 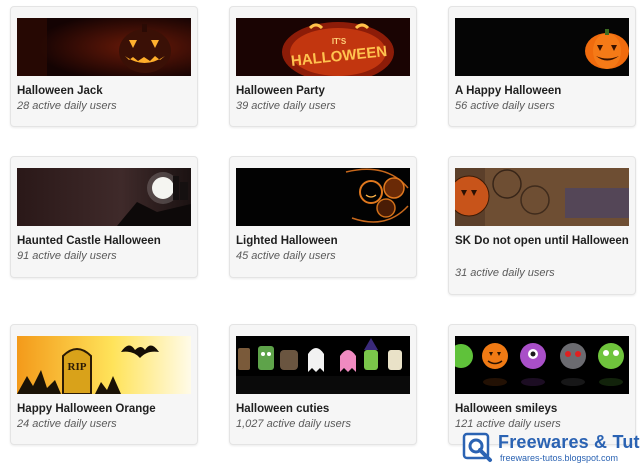 What do you see at coordinates (323, 365) in the screenshot?
I see `theme-thumbnail-cute-monsters` at bounding box center [323, 365].